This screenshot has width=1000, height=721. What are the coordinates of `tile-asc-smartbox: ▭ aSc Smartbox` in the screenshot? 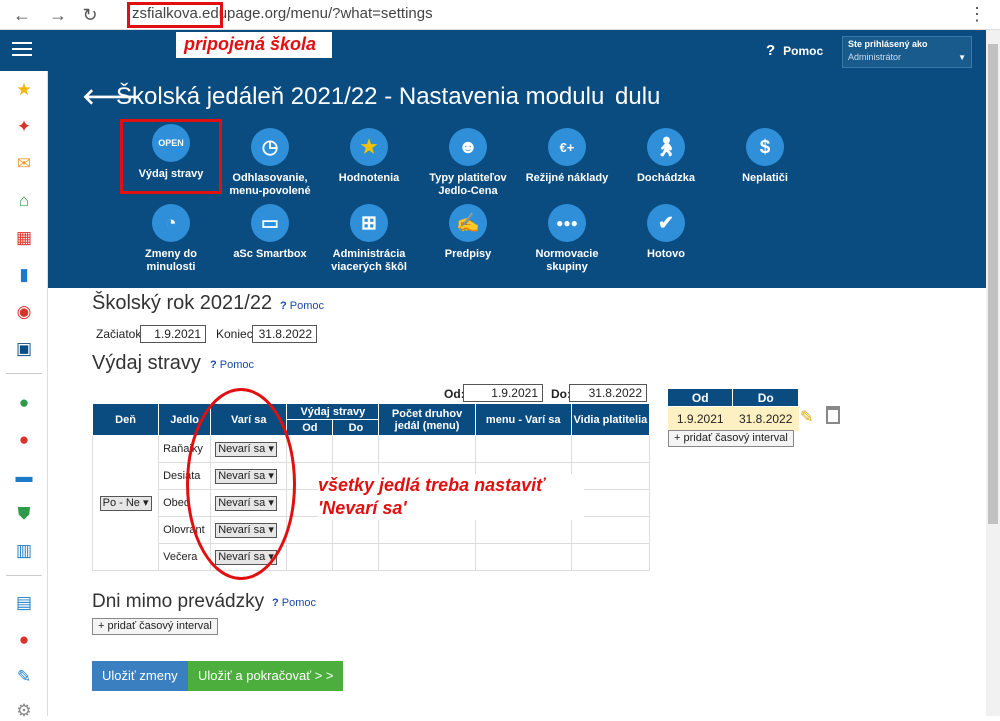 It's located at (270, 232).